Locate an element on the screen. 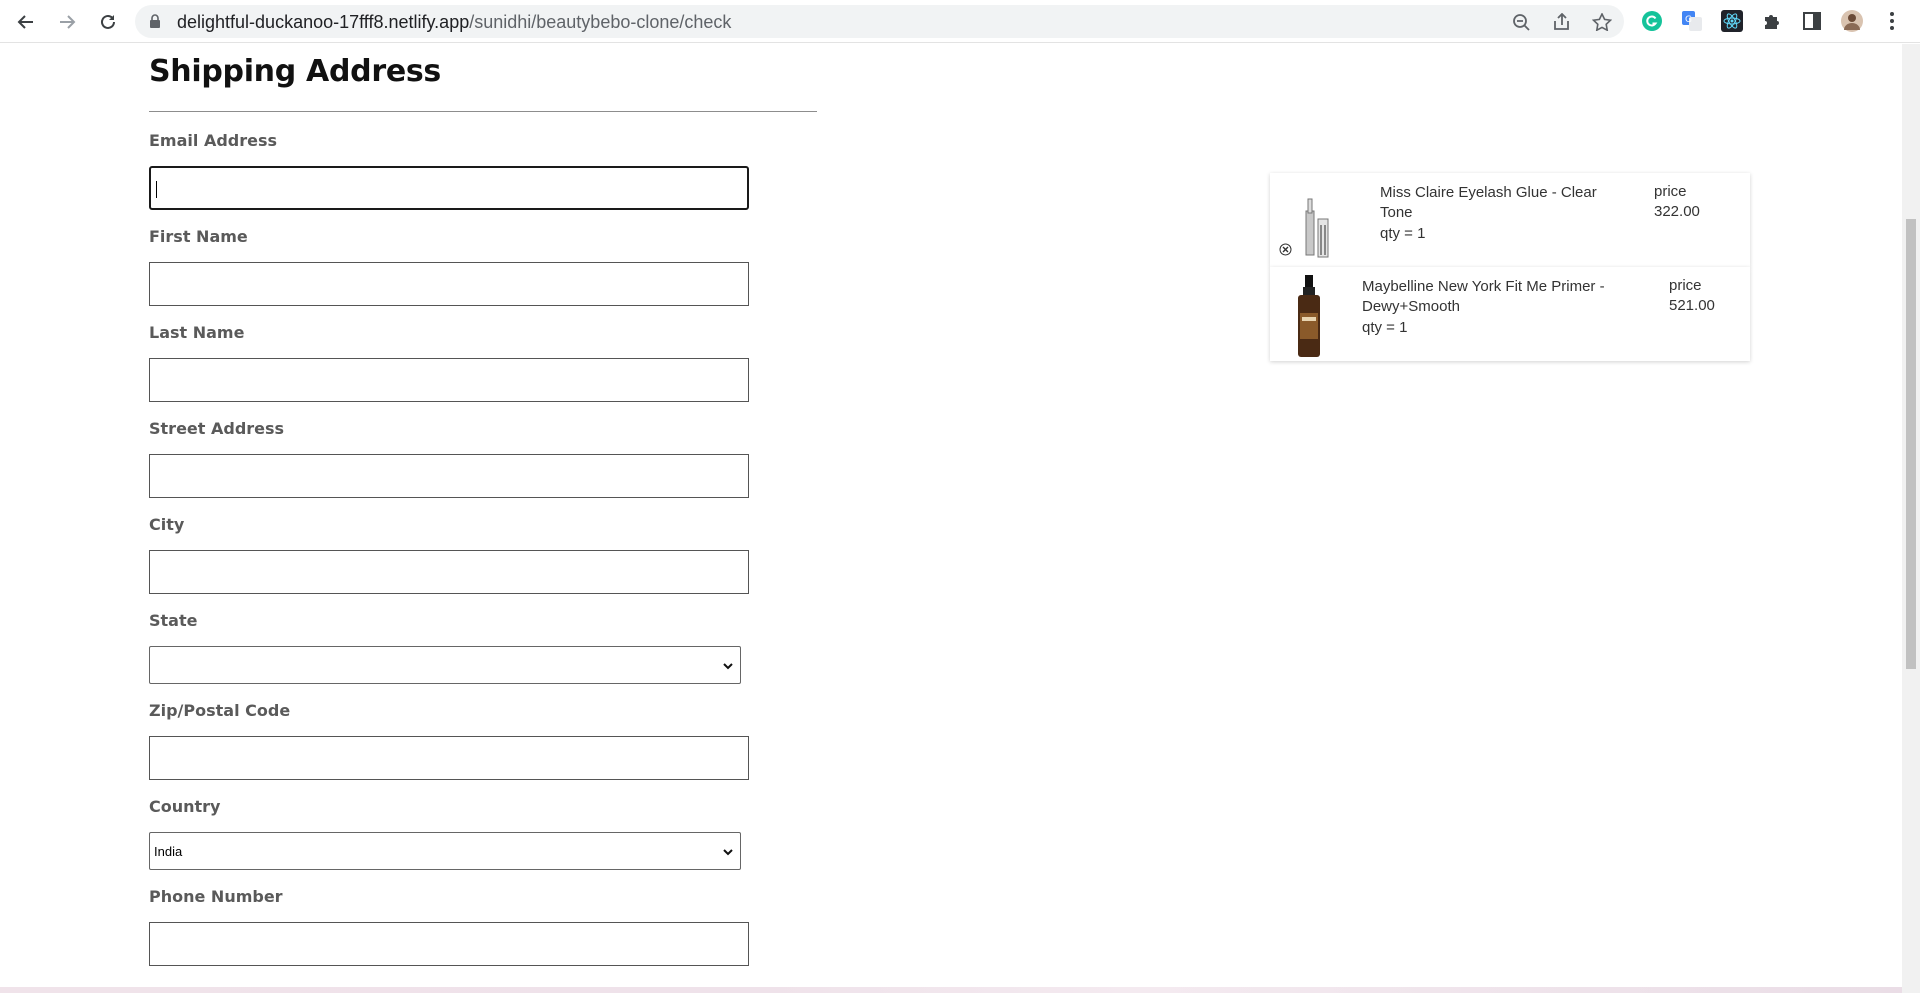  city-field is located at coordinates (449, 572).